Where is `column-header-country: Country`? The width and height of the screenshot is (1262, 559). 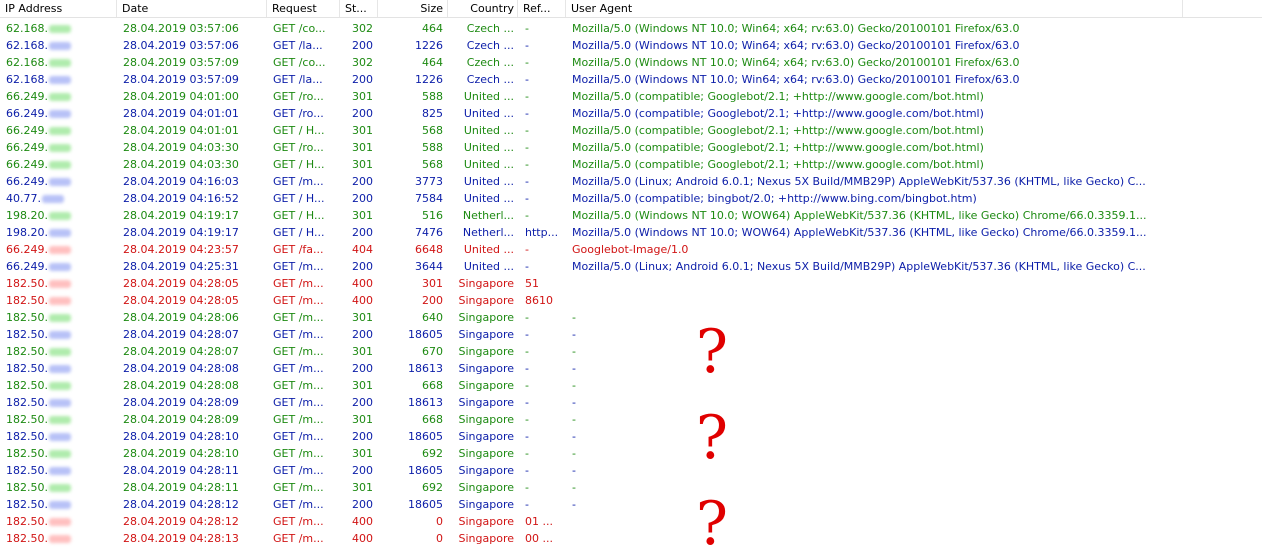
column-header-country: Country is located at coordinates (483, 8).